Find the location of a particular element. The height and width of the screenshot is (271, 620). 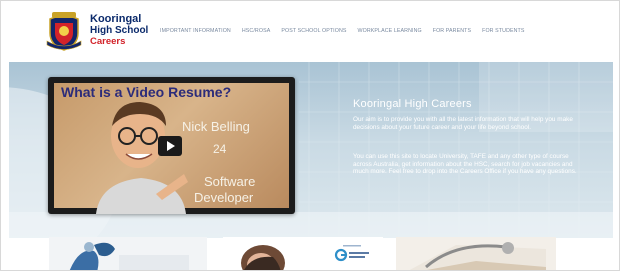

nav-item-workplace-learning: WORKPLACE LEARNING is located at coordinates (390, 31).